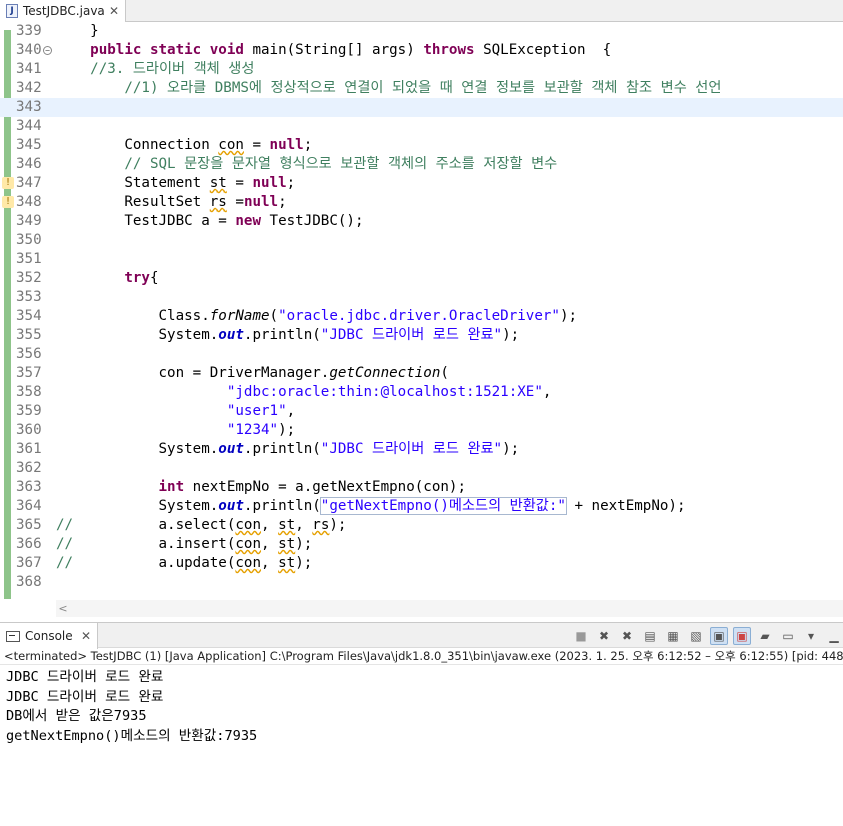 The image size is (843, 826). I want to click on tab-console: Console ✕, so click(49, 636).